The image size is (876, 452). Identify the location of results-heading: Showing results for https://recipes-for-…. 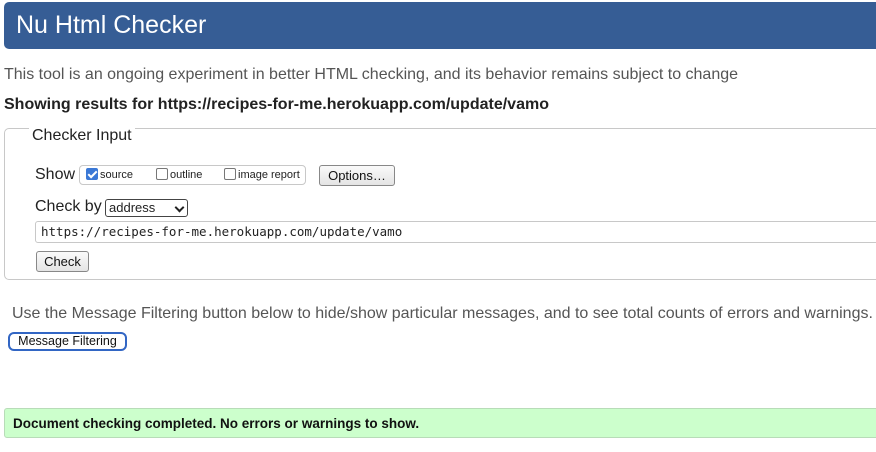
(276, 104).